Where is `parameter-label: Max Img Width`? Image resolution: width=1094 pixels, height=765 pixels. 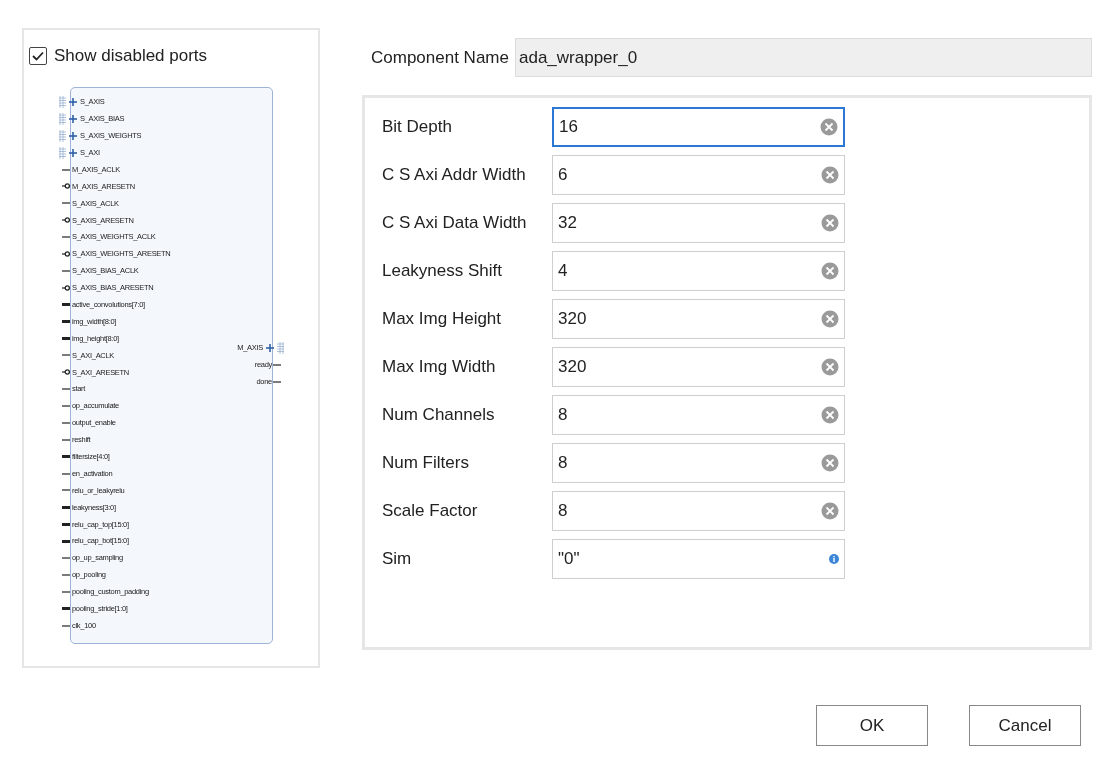 parameter-label: Max Img Width is located at coordinates (439, 367).